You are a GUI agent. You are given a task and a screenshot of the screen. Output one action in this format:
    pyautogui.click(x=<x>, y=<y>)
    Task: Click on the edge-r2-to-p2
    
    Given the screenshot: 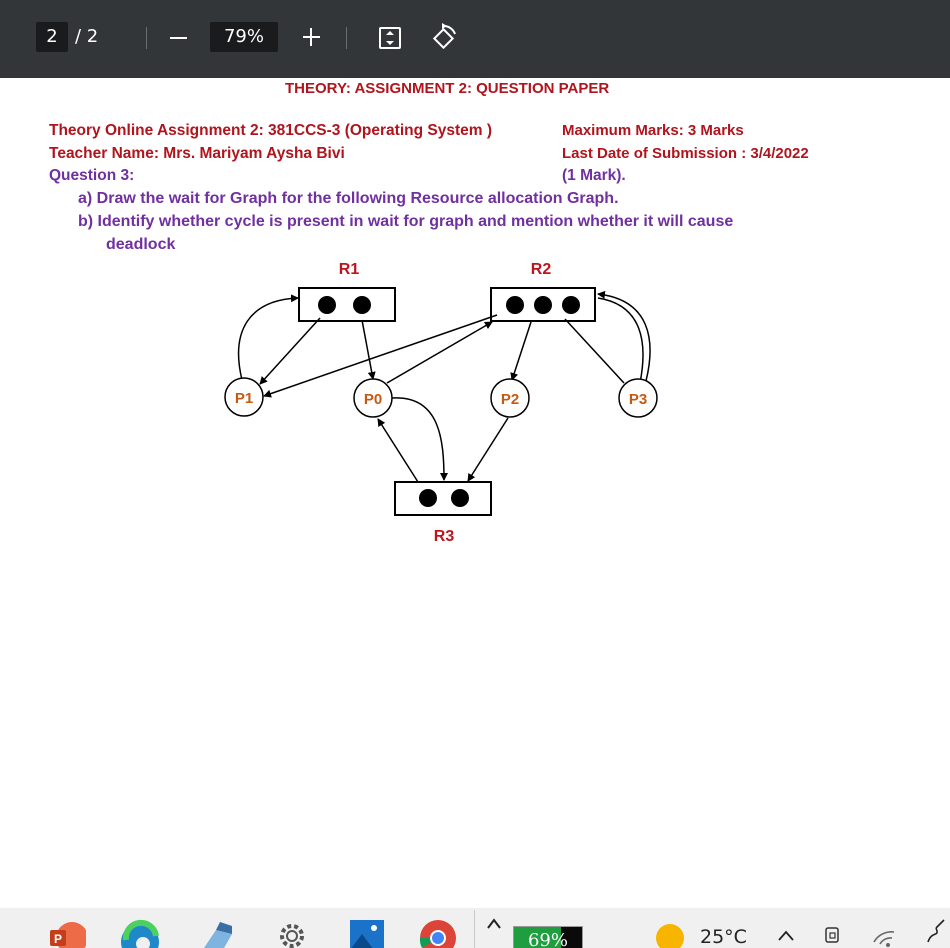 What is the action you would take?
    pyautogui.click(x=521, y=351)
    